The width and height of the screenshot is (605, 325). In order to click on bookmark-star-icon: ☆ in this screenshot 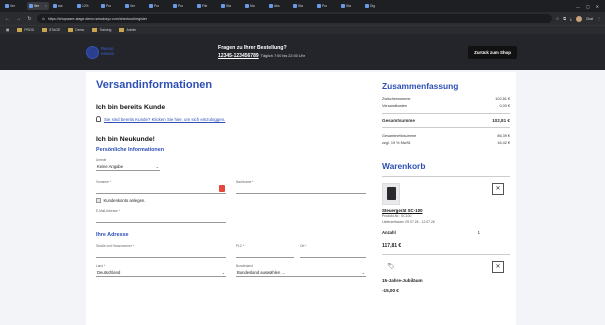, I will do `click(558, 18)`.